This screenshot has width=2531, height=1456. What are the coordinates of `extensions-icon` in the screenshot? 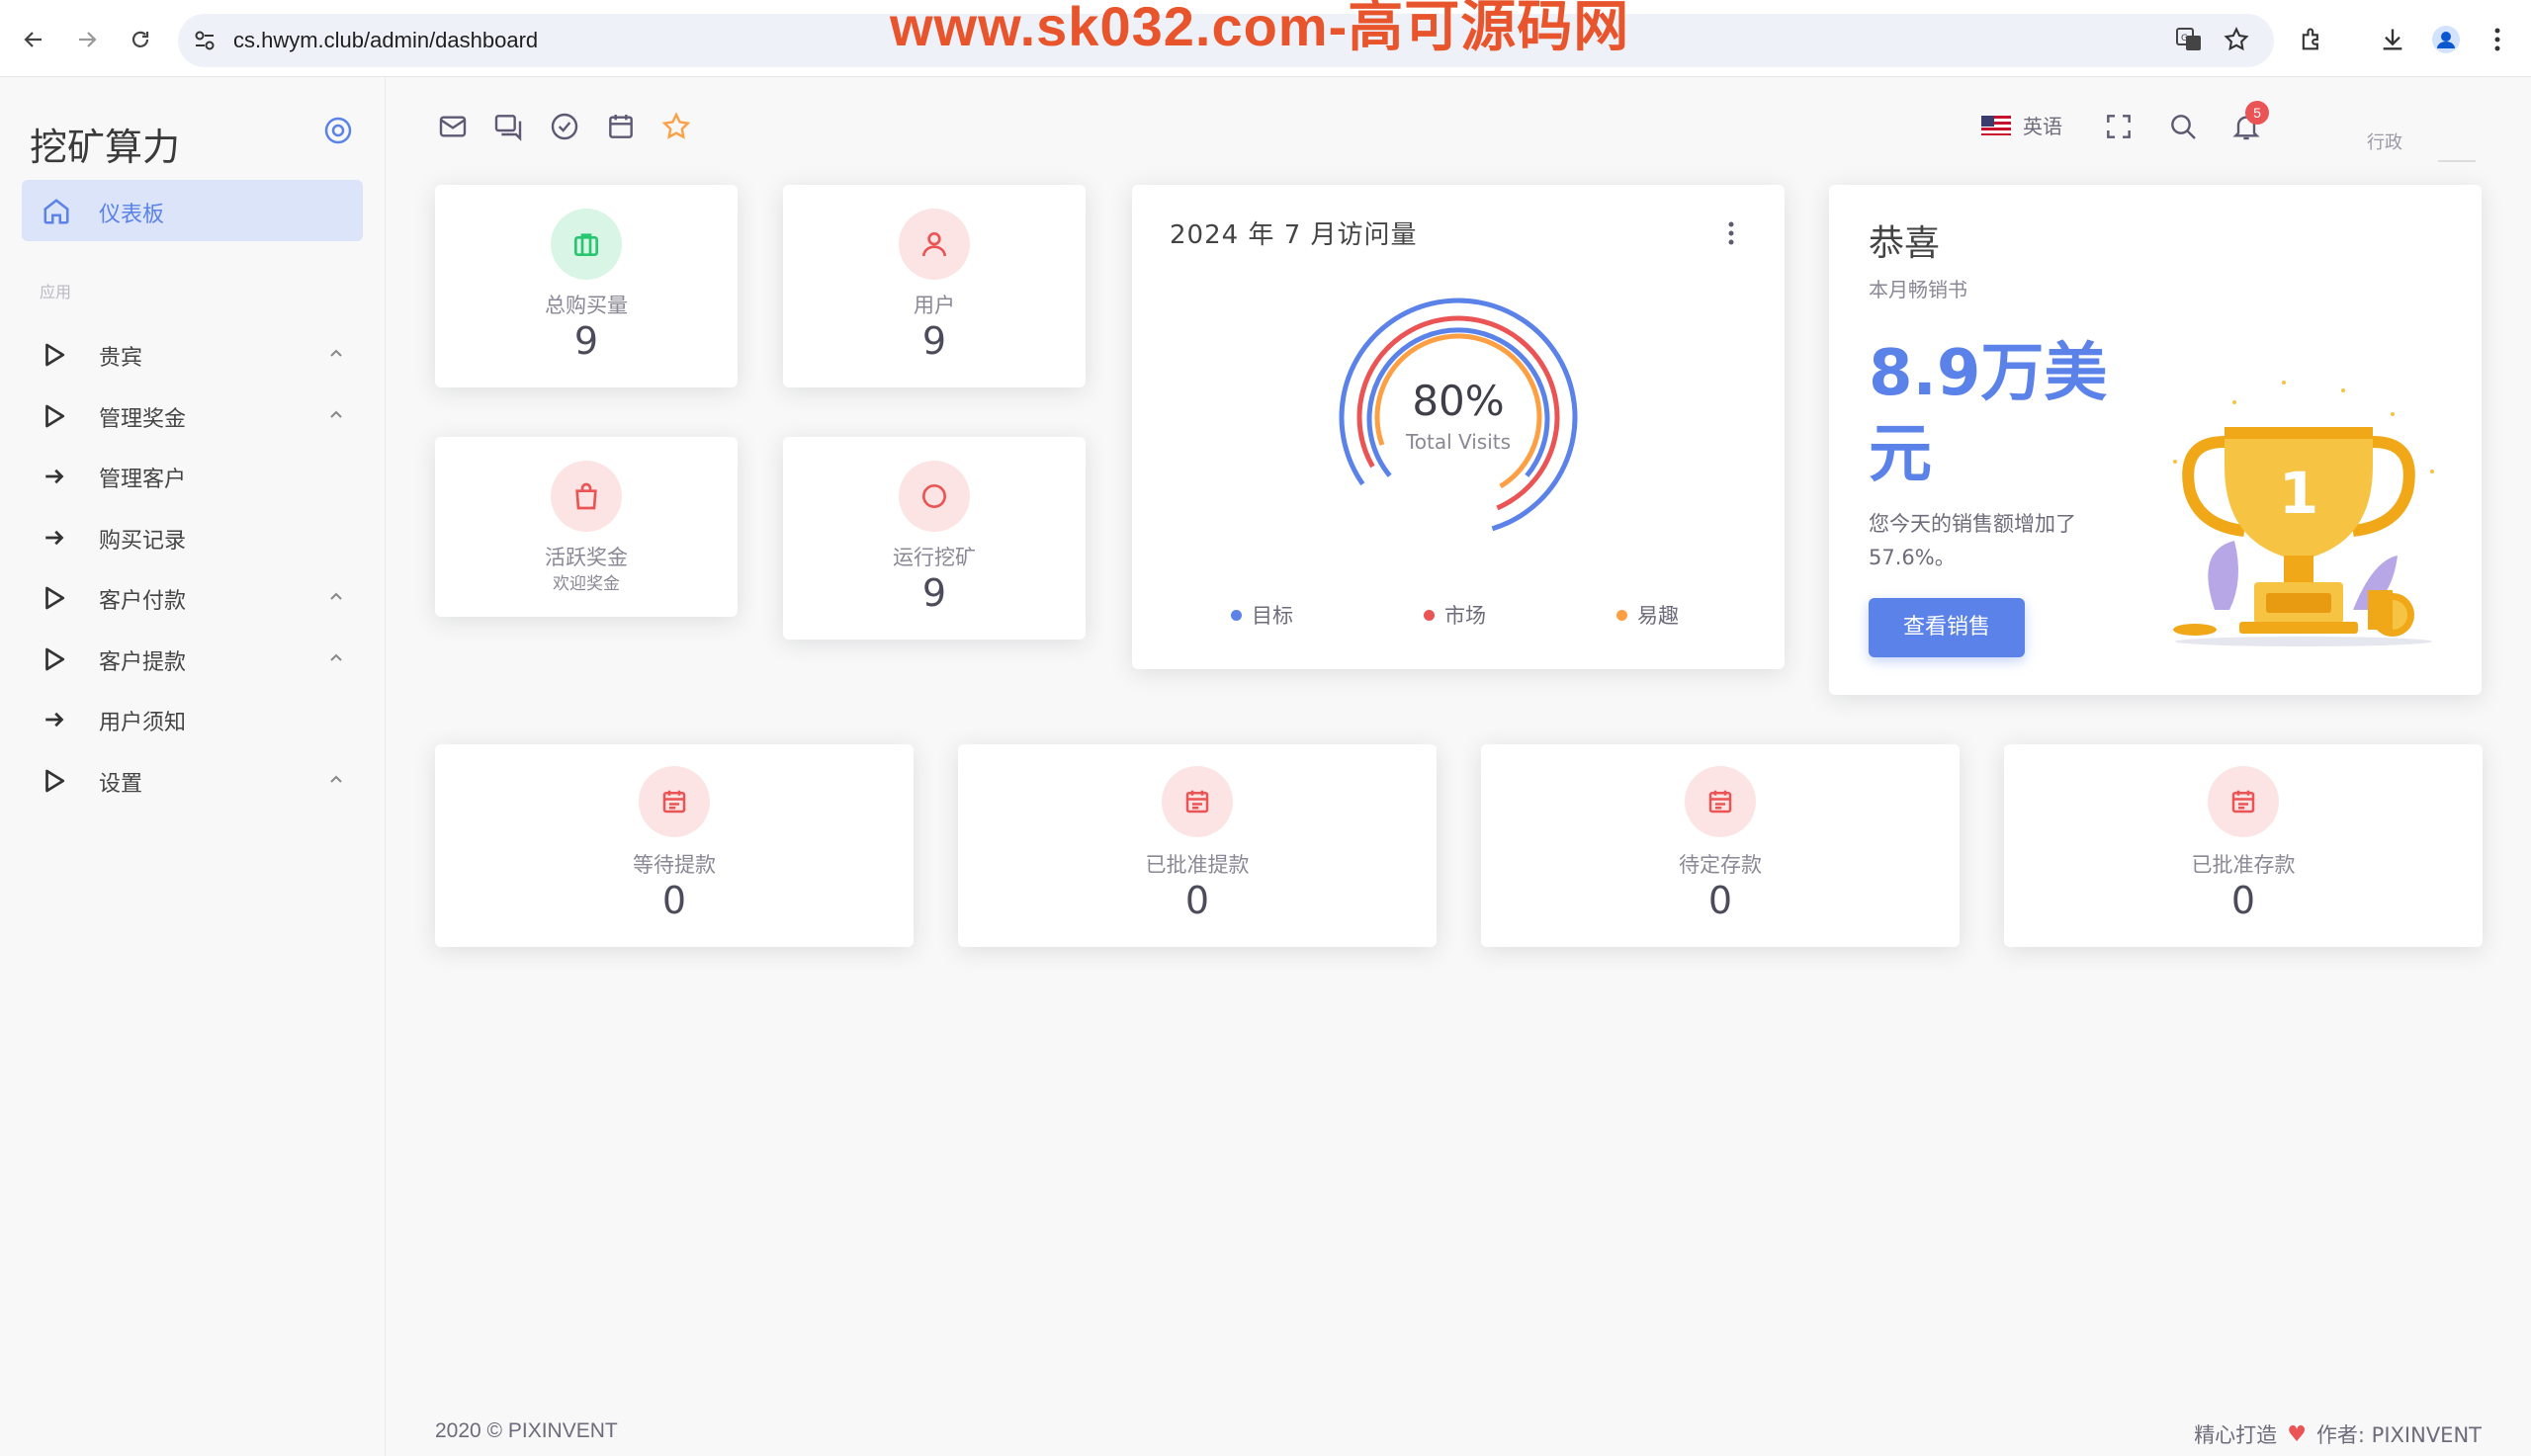 It's located at (2311, 39).